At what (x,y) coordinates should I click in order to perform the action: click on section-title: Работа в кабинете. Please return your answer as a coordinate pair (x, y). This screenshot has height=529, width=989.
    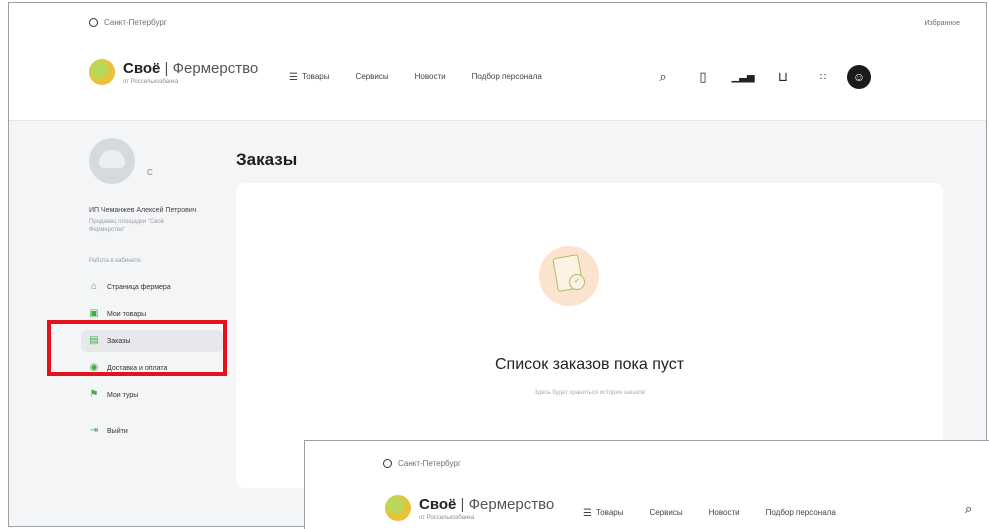
    Looking at the image, I should click on (115, 261).